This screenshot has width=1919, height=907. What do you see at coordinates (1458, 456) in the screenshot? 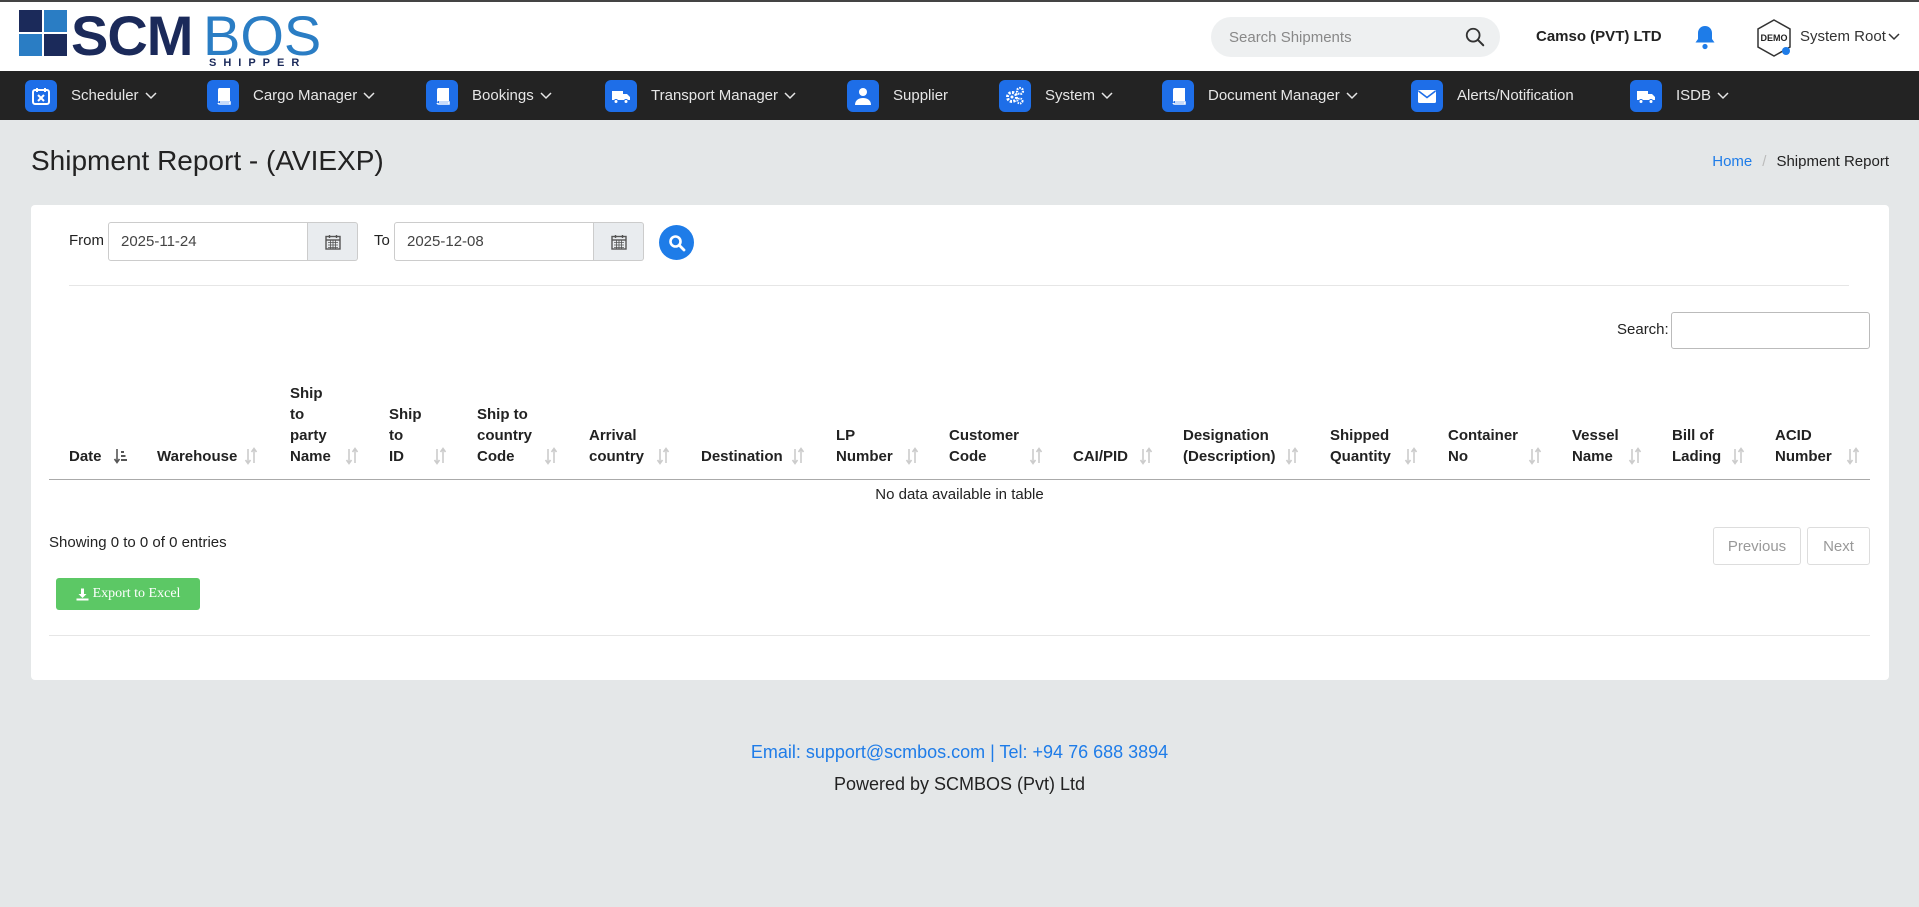
I see `th-line: No` at bounding box center [1458, 456].